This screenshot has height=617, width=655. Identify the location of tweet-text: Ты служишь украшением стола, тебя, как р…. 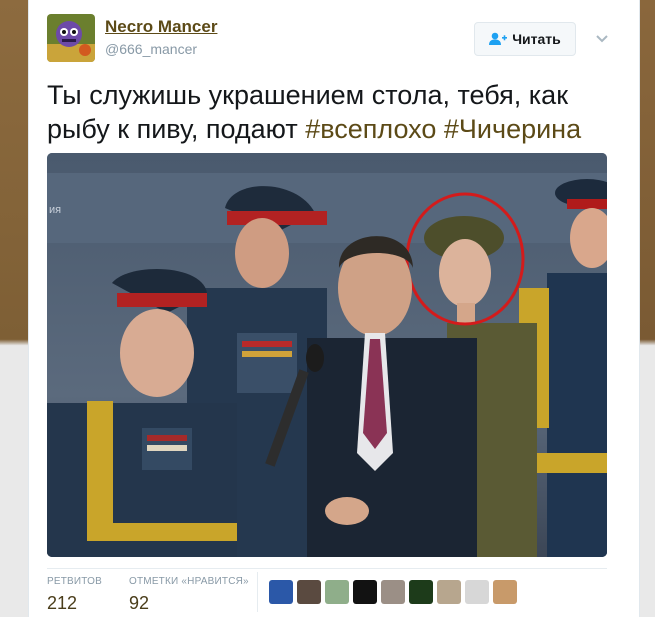
(332, 112).